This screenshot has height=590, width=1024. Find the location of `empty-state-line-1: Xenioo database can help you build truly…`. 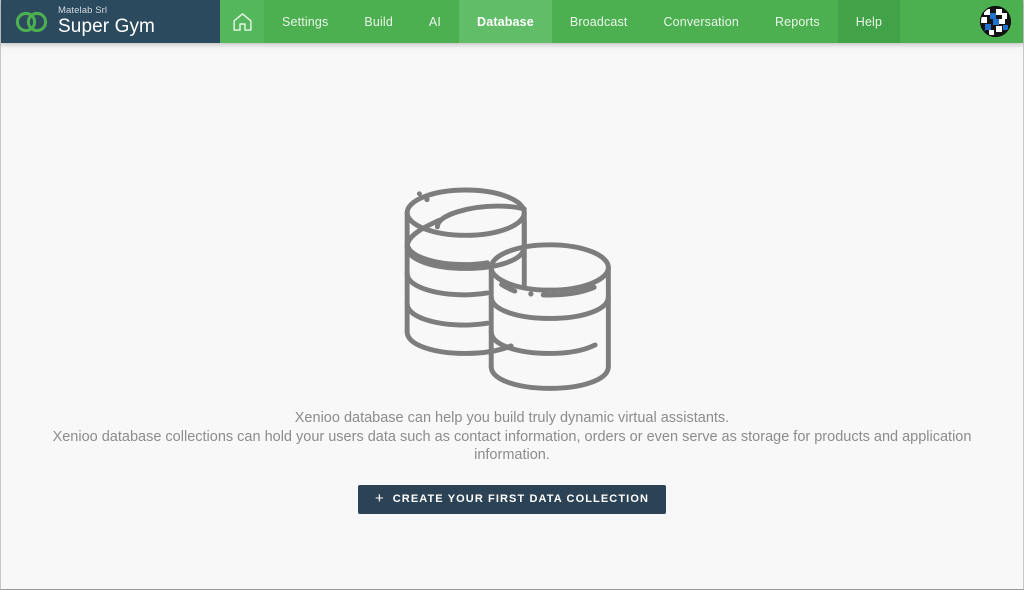

empty-state-line-1: Xenioo database can help you build truly… is located at coordinates (512, 418).